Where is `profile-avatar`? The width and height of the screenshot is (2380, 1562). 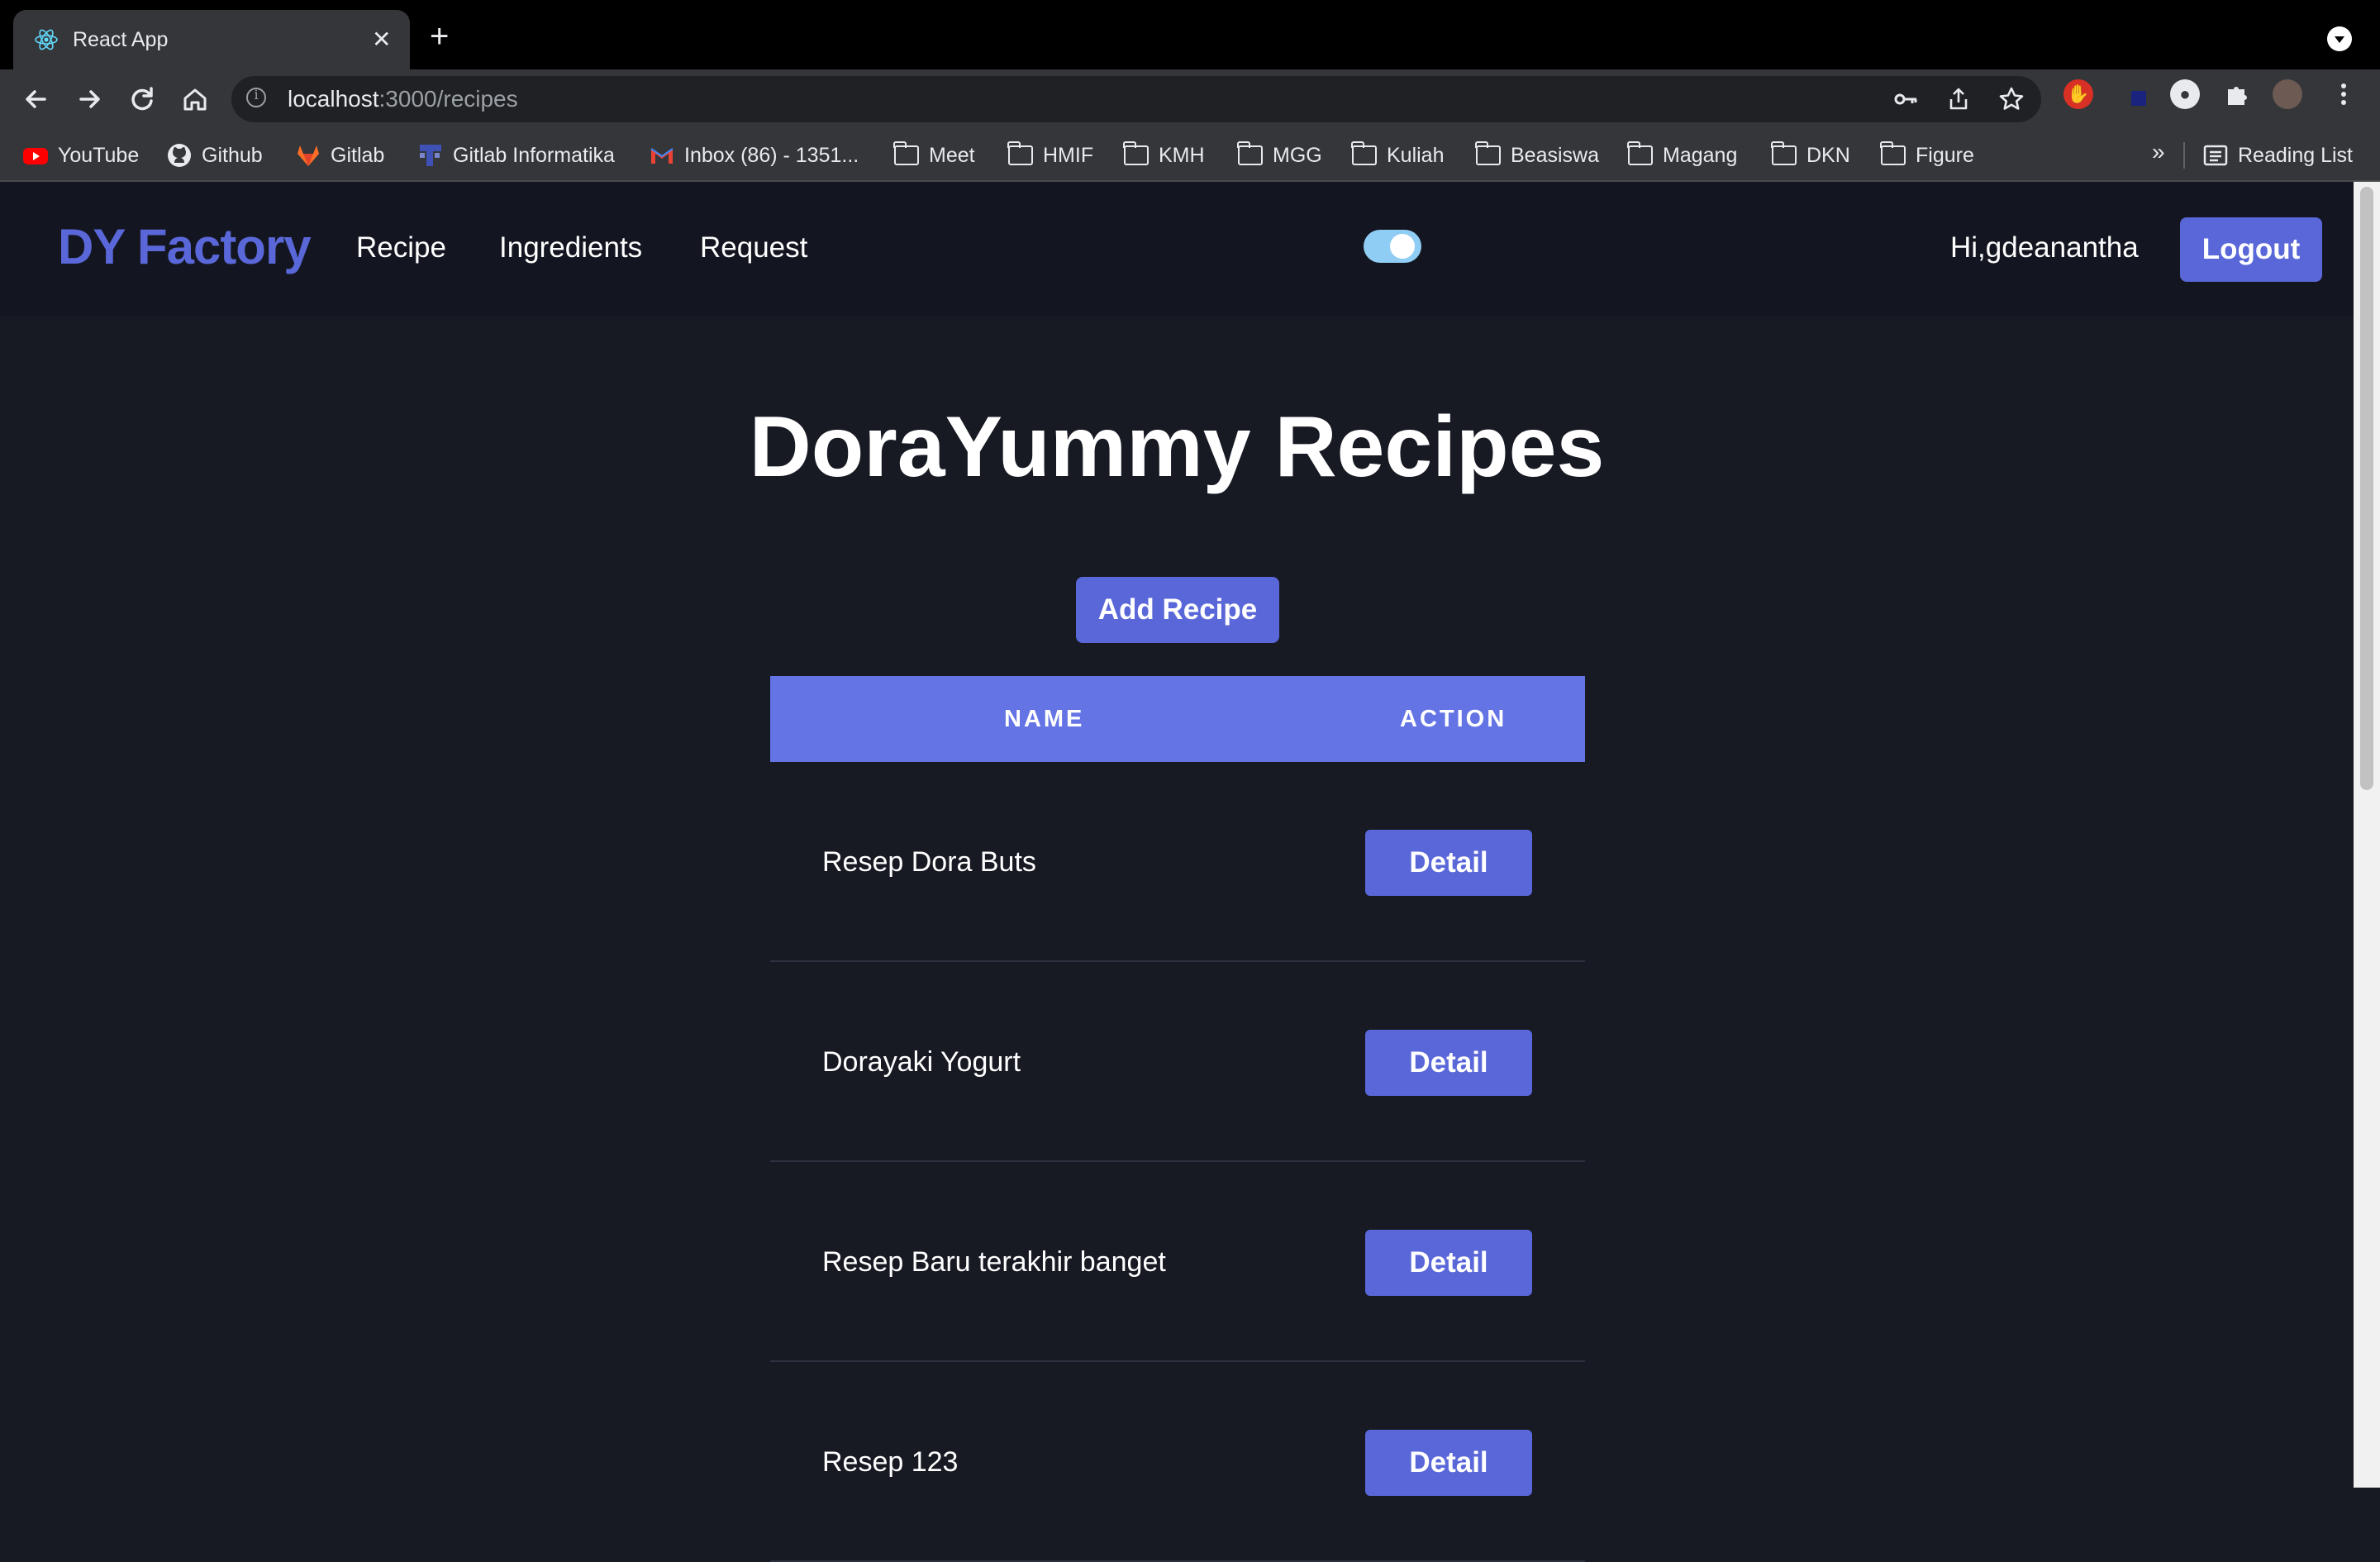 profile-avatar is located at coordinates (2287, 94).